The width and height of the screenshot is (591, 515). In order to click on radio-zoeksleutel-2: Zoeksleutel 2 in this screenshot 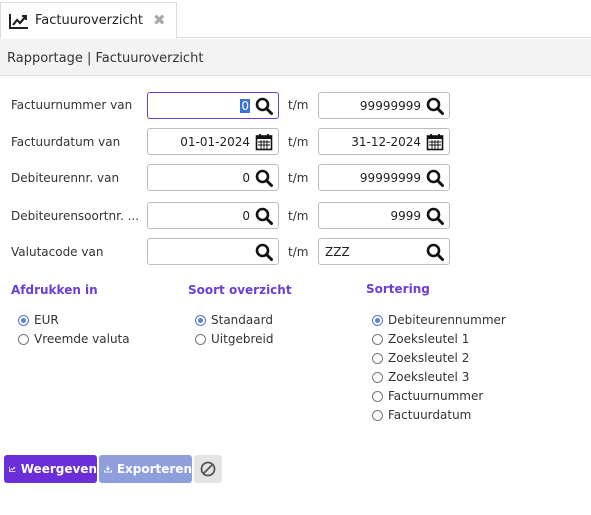, I will do `click(420, 358)`.